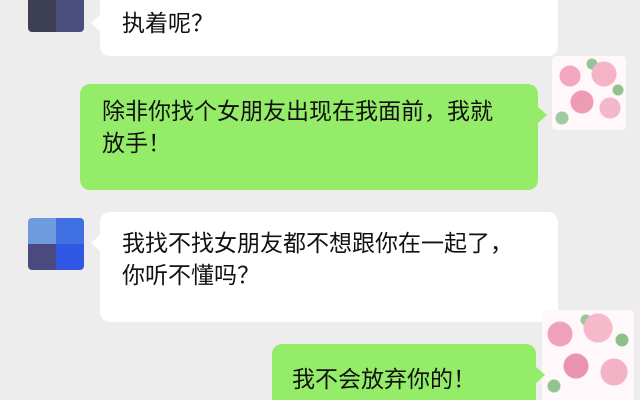  Describe the element at coordinates (168, 24) in the screenshot. I see `message-text: 执着呢？` at that location.